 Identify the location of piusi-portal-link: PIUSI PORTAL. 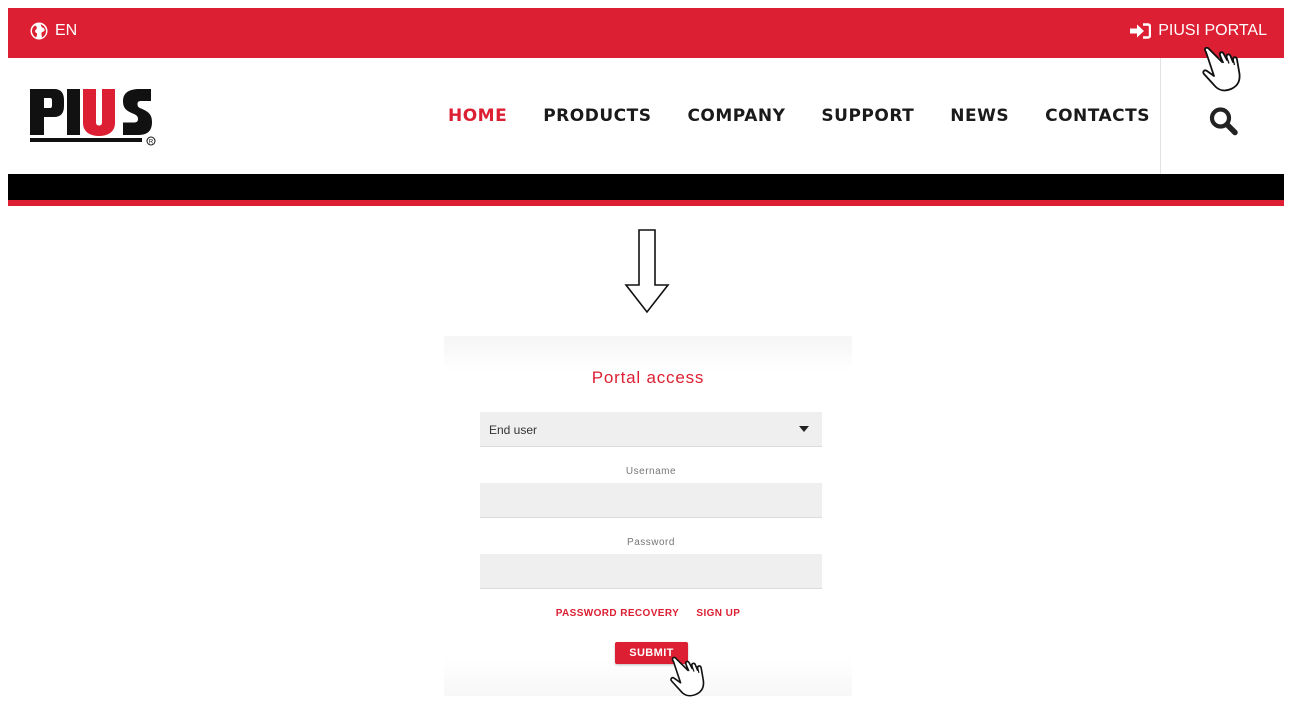
(1198, 31).